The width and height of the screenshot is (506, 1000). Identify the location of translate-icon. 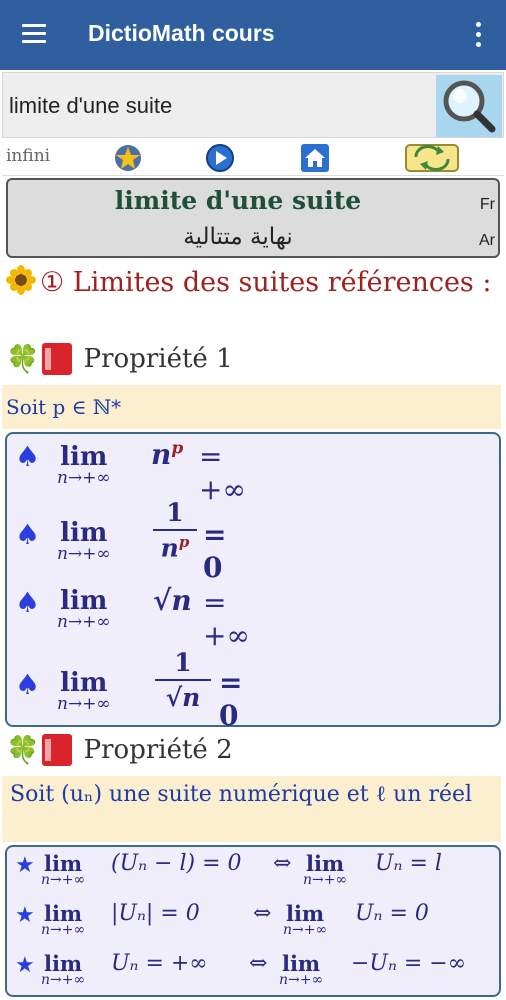
(432, 158).